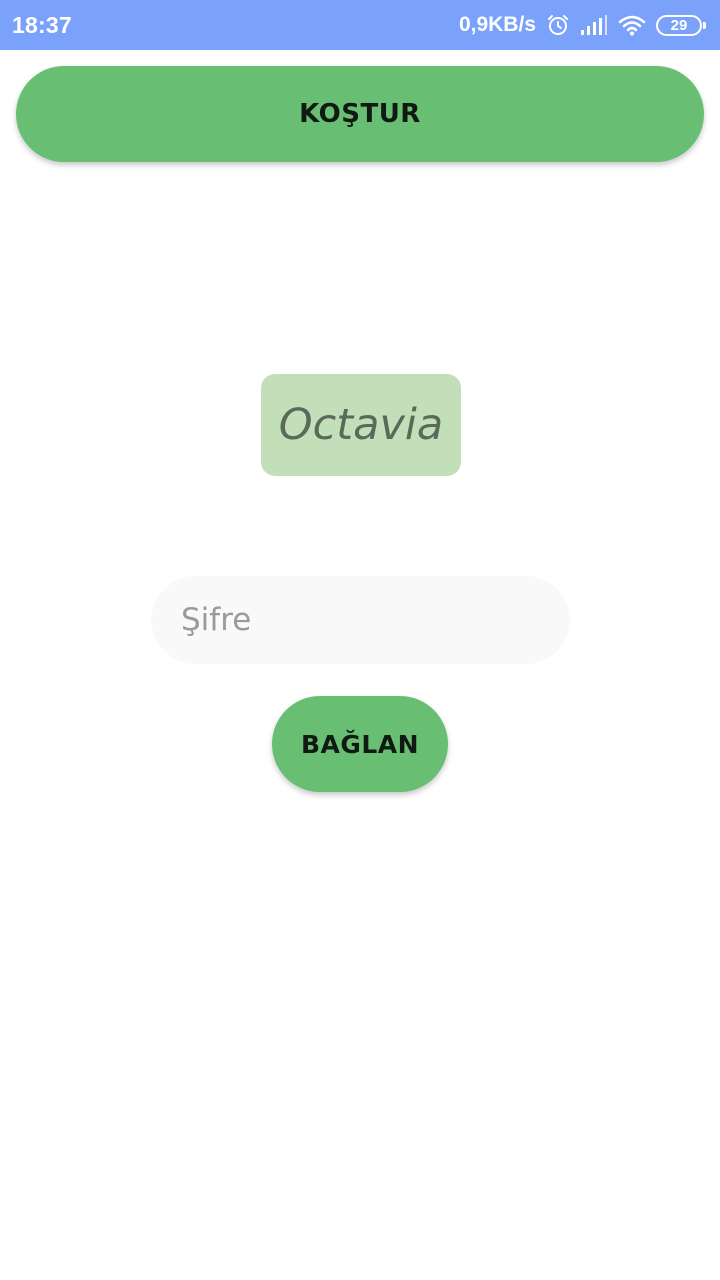 The width and height of the screenshot is (720, 1280). I want to click on run-button: KOŞTUR, so click(360, 114).